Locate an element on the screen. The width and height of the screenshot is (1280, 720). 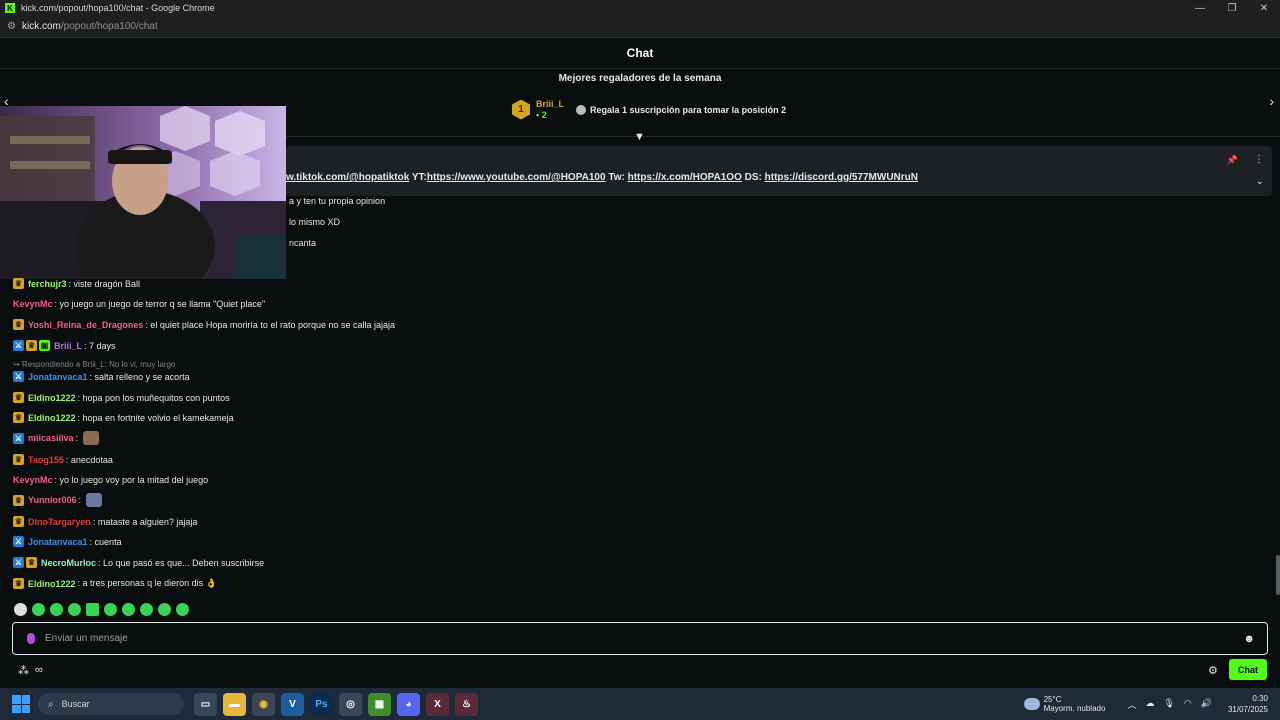
top-gifter: Briii_L ▪ 2 is located at coordinates (550, 109).